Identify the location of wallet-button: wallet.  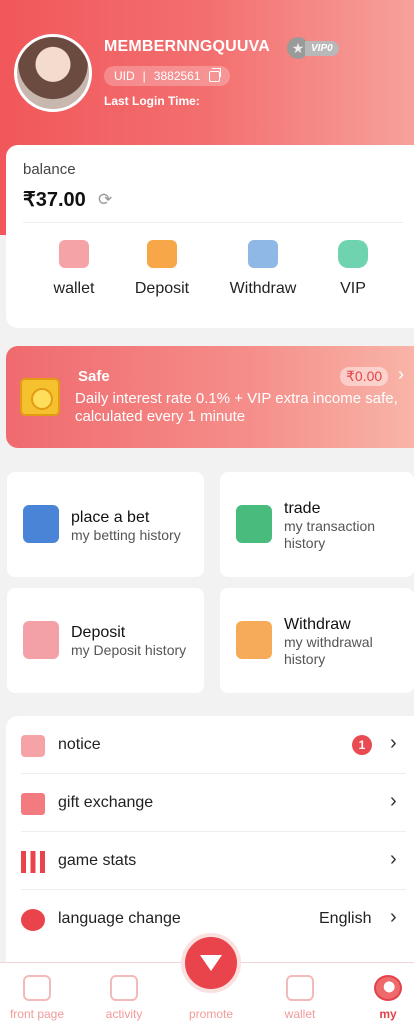
(74, 269).